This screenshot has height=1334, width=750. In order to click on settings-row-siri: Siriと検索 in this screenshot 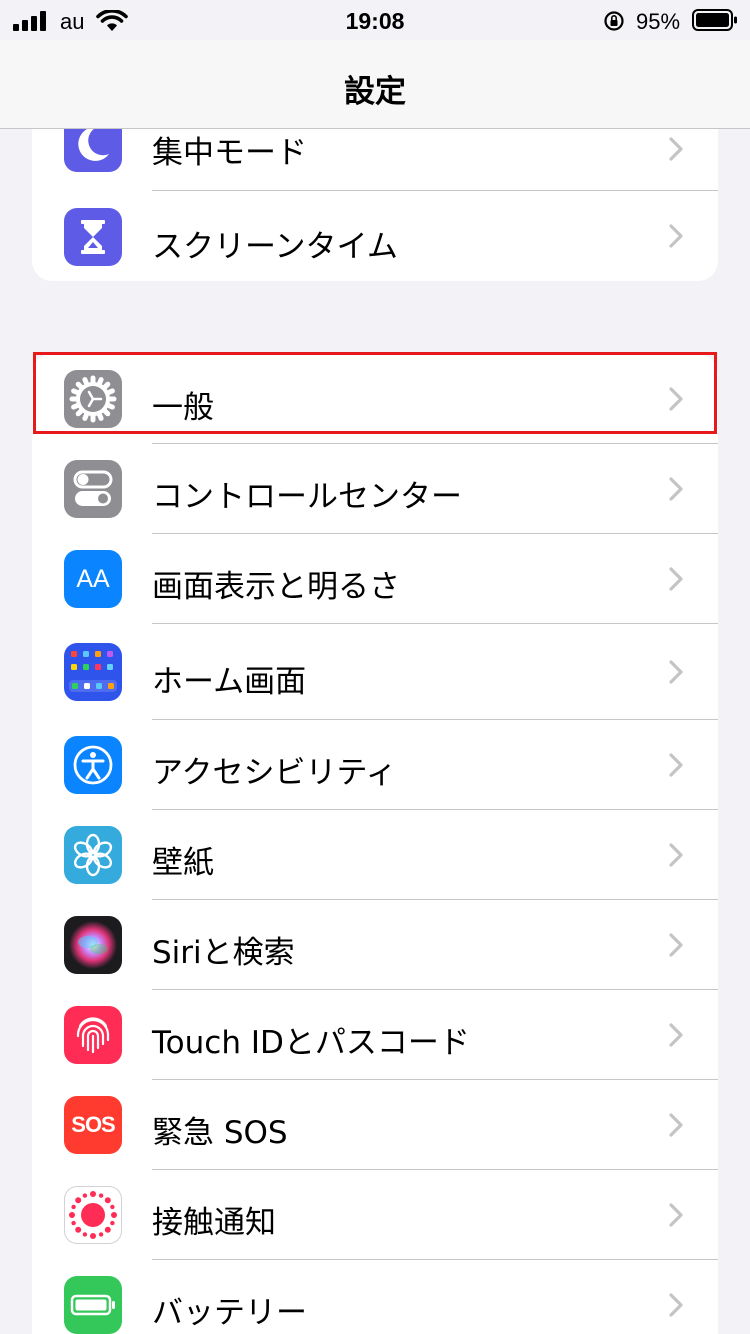, I will do `click(375, 945)`.